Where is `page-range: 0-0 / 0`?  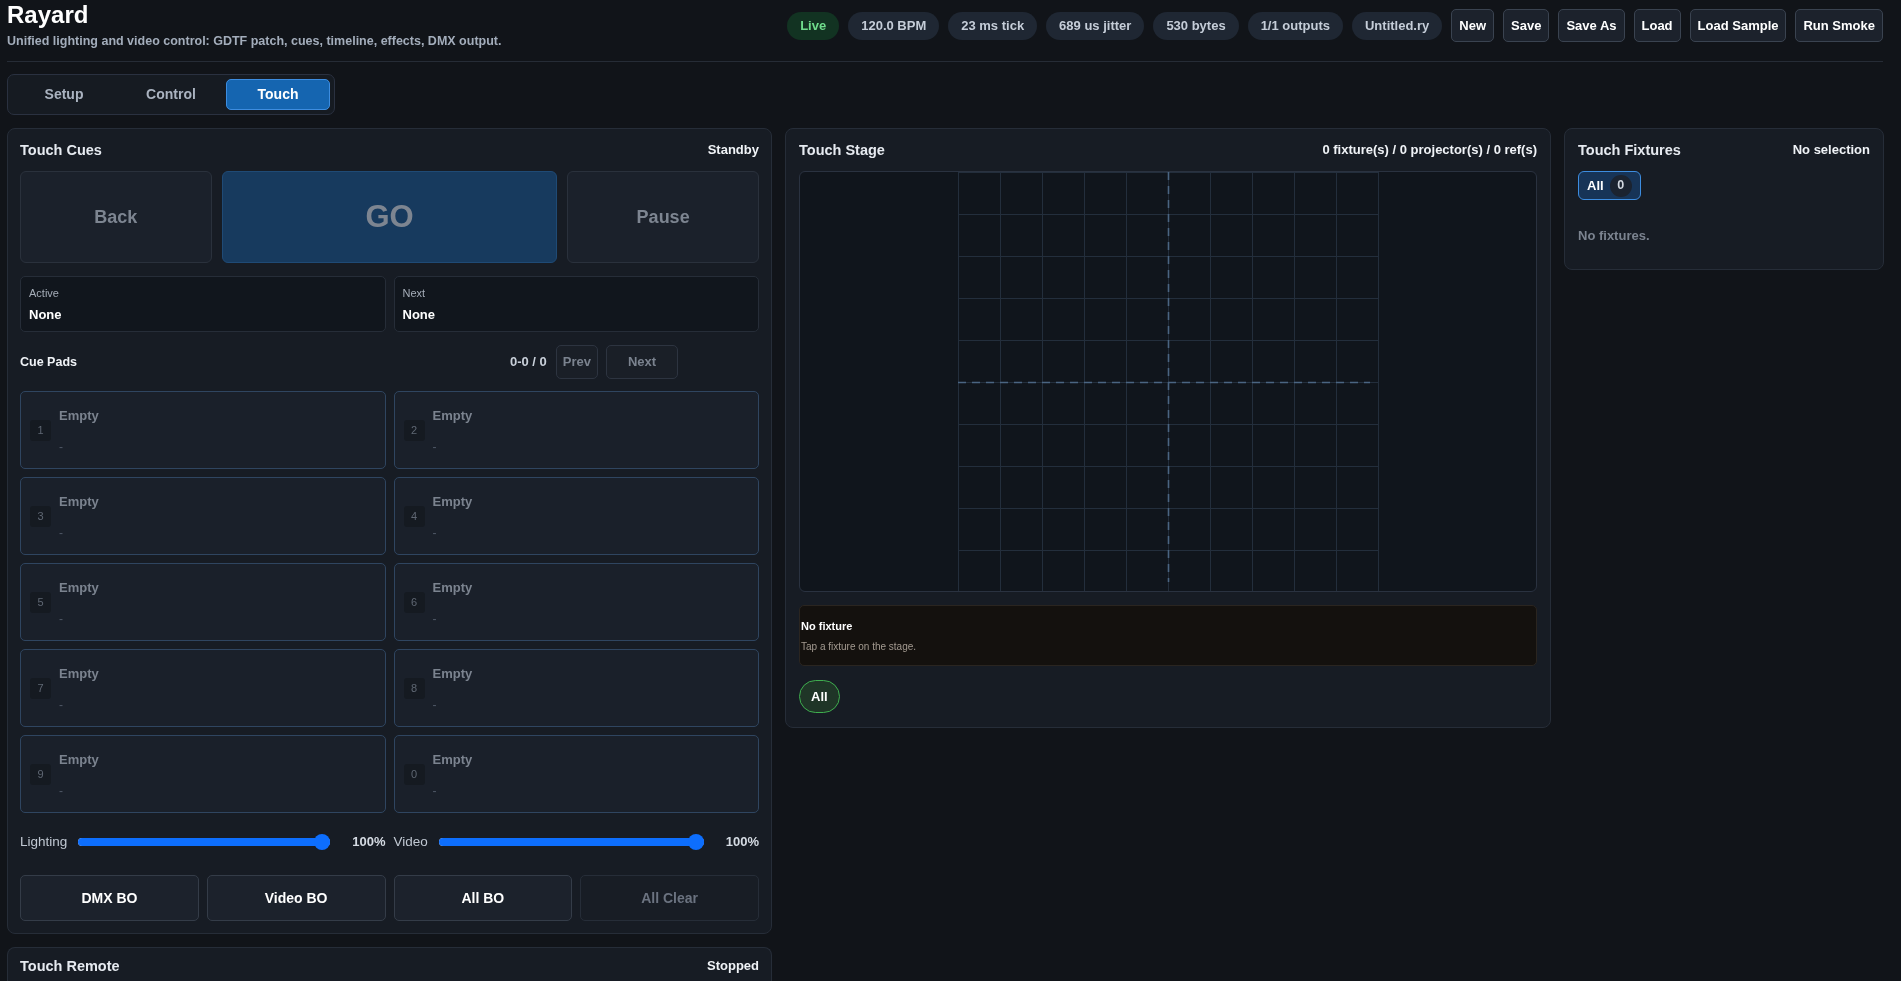 page-range: 0-0 / 0 is located at coordinates (528, 362).